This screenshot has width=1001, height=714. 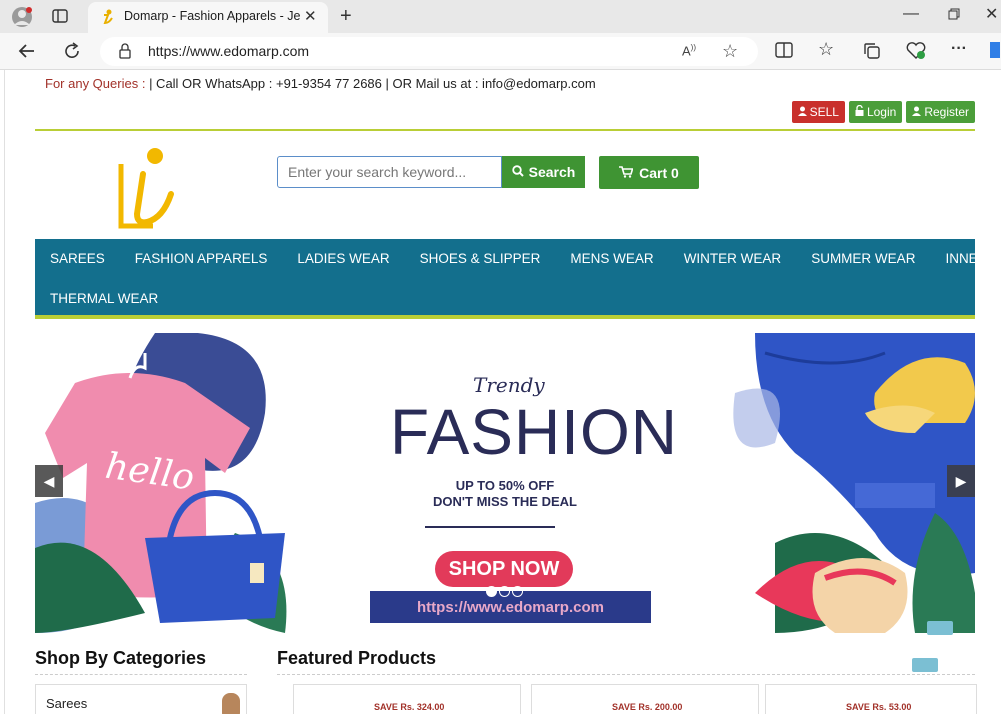 I want to click on banner-divider, so click(x=490, y=527).